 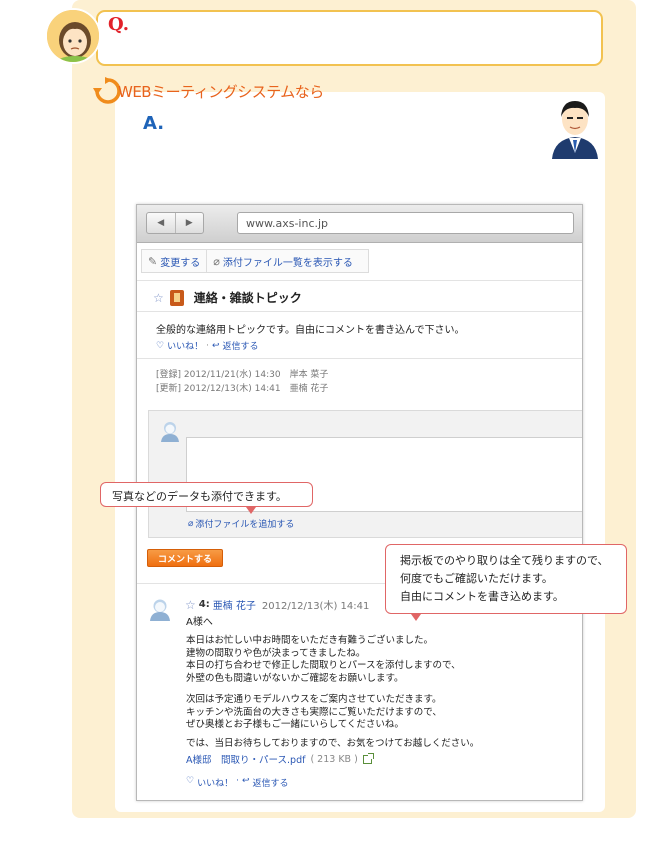 What do you see at coordinates (295, 724) in the screenshot?
I see `post-line: ぜひ奥様とお子様もご一緒にいらしてくださいね。` at bounding box center [295, 724].